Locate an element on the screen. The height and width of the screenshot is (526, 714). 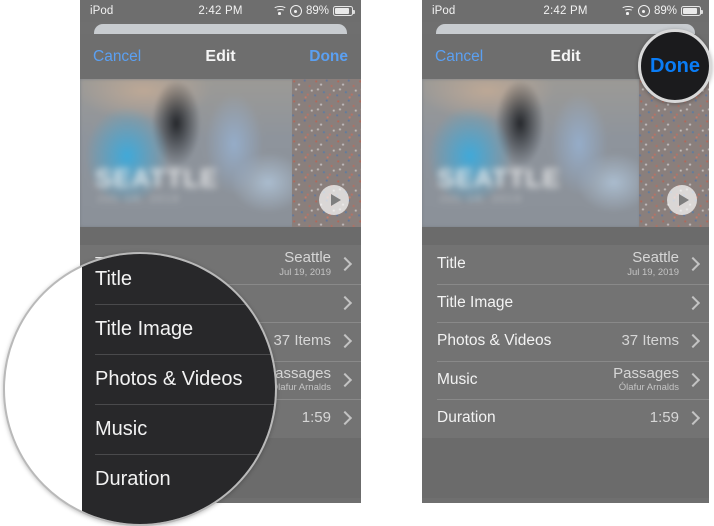
list-item-label: Duration is located at coordinates (466, 418).